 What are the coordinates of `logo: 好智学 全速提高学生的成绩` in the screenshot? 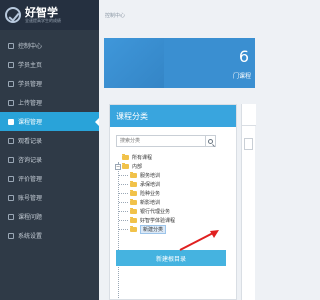 It's located at (49, 15).